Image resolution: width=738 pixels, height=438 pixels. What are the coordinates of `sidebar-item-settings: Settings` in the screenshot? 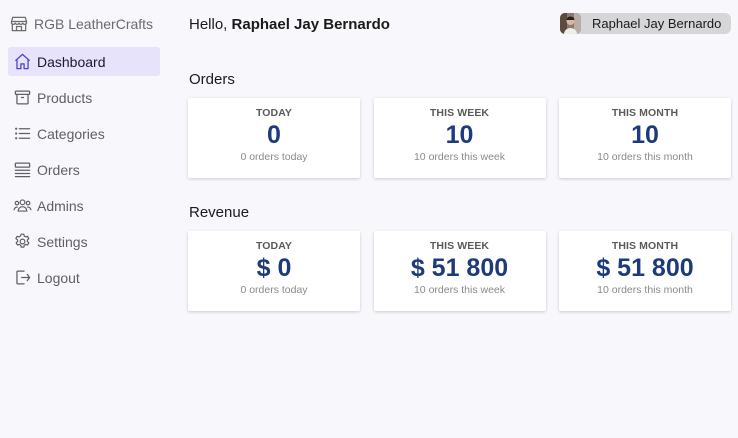 It's located at (84, 241).